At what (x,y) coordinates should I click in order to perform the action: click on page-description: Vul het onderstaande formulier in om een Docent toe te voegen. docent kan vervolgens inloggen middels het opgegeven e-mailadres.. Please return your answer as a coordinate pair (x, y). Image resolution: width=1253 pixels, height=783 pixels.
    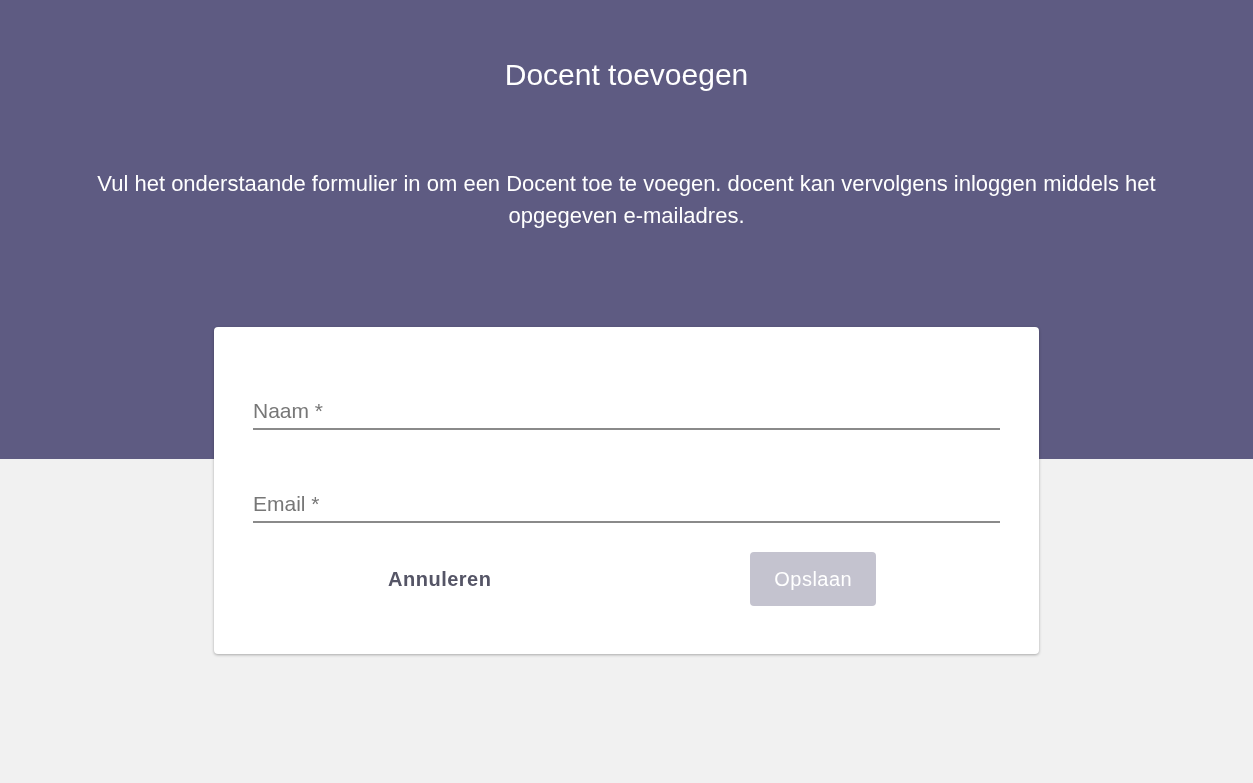
    Looking at the image, I should click on (626, 200).